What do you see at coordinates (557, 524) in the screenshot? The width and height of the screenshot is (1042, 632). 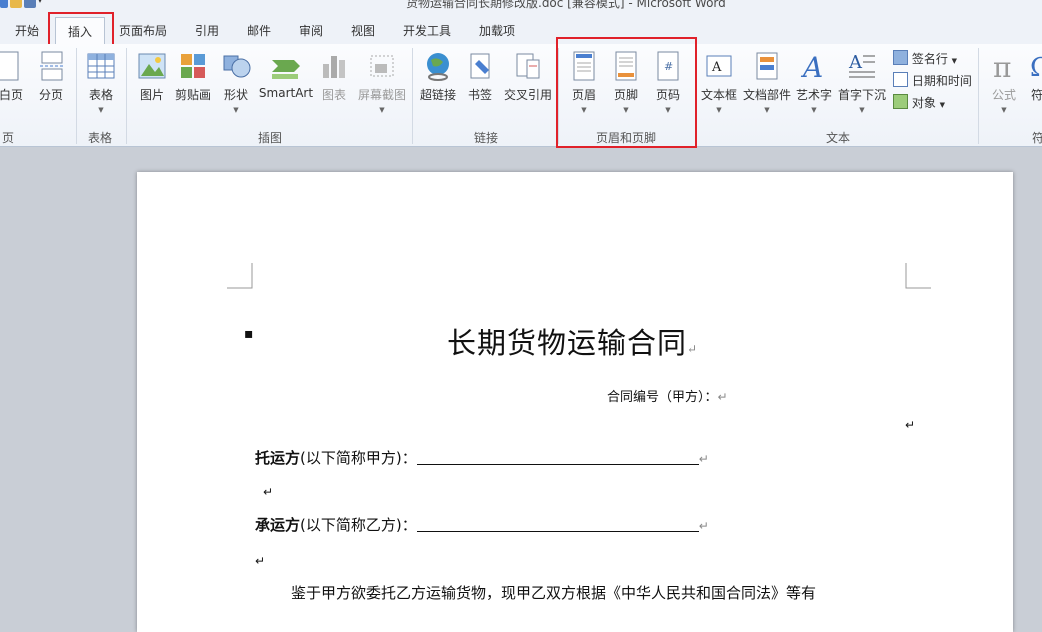 I see `carrier-blank` at bounding box center [557, 524].